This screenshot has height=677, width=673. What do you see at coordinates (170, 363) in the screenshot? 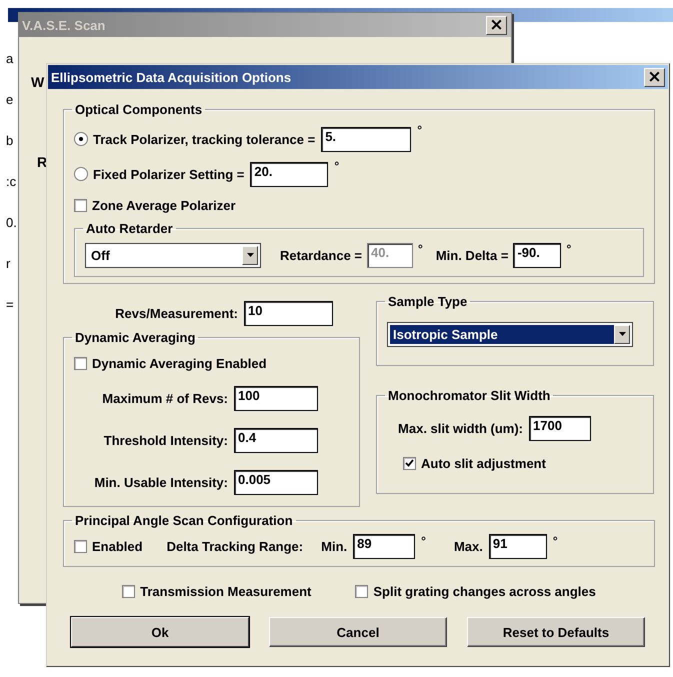
I see `checkbox: Dynamic Averaging Enabled` at bounding box center [170, 363].